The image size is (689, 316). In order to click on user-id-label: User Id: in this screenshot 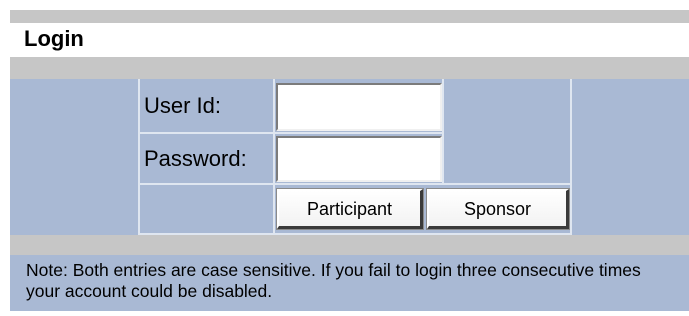, I will do `click(183, 105)`.